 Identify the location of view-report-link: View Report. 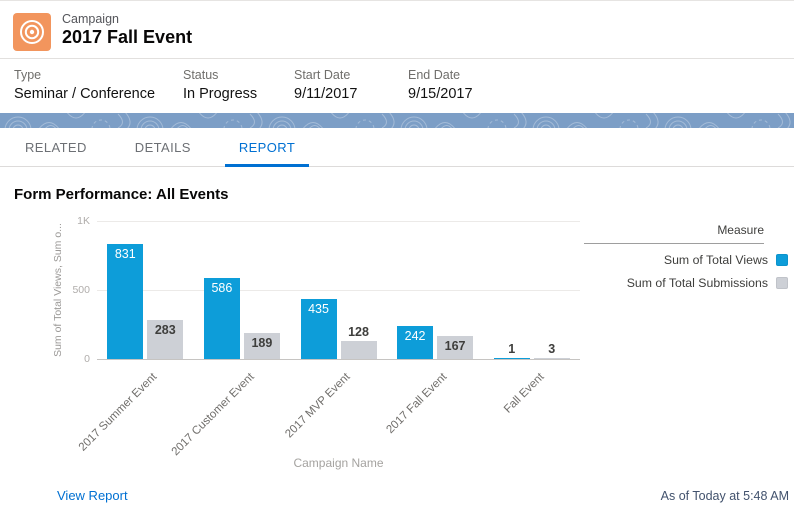
(92, 495).